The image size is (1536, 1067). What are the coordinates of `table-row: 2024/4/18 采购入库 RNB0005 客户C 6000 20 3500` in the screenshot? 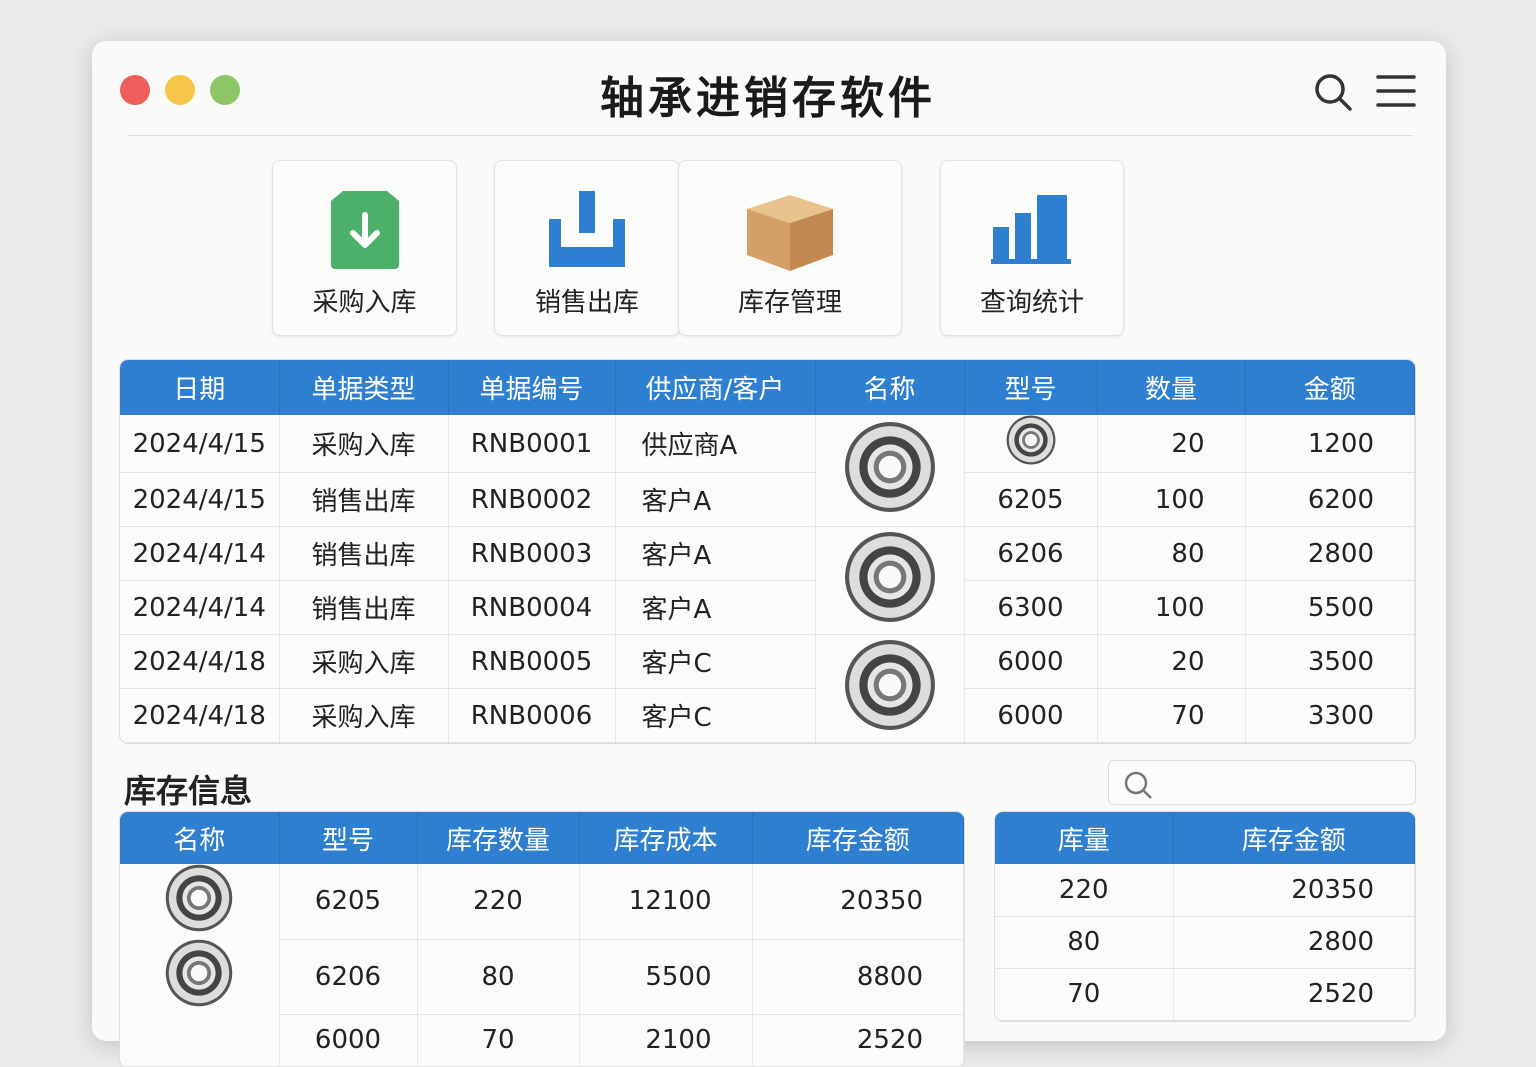 It's located at (767, 688).